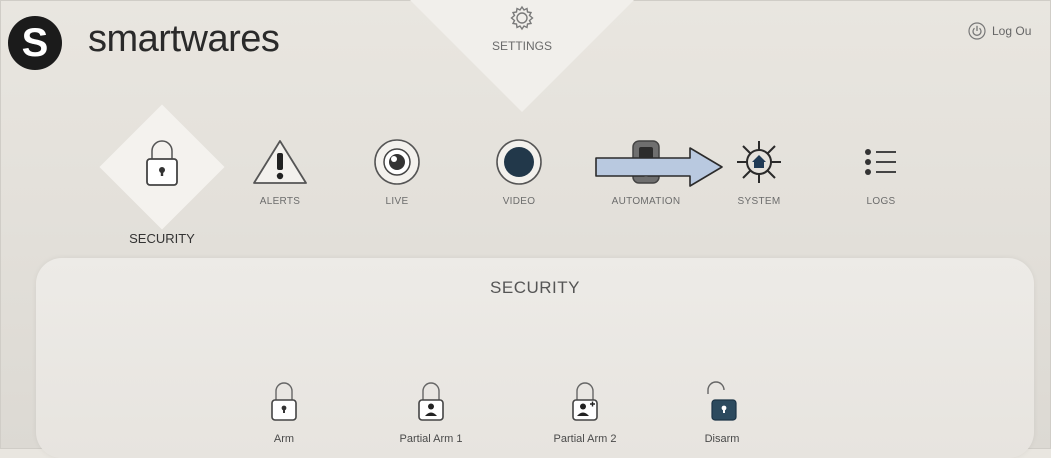 Image resolution: width=1051 pixels, height=458 pixels. Describe the element at coordinates (881, 201) in the screenshot. I see `nav-label-logs: LOGS` at that location.